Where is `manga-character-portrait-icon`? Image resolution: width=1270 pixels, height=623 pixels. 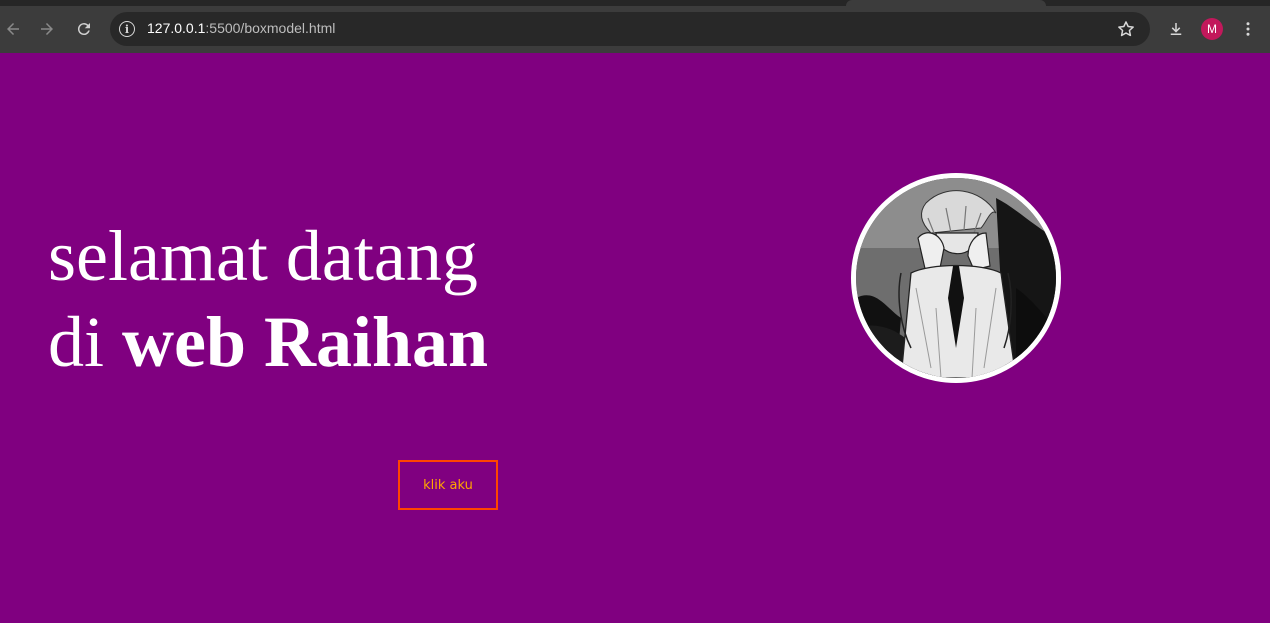 manga-character-portrait-icon is located at coordinates (956, 278).